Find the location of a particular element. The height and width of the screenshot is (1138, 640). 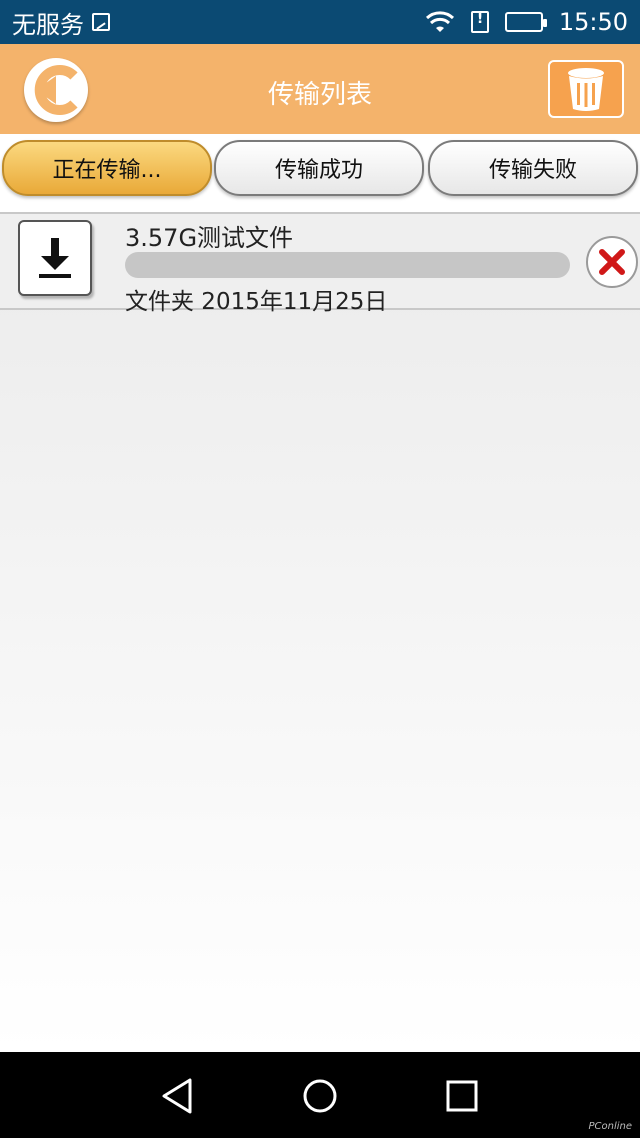

nav-recent-icon is located at coordinates (462, 1096).